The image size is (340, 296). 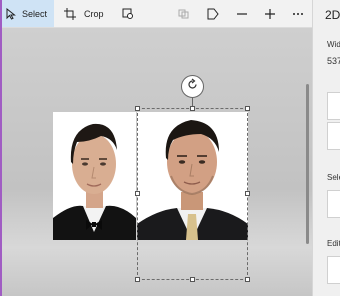 I want to click on rotate-handle, so click(x=192, y=86).